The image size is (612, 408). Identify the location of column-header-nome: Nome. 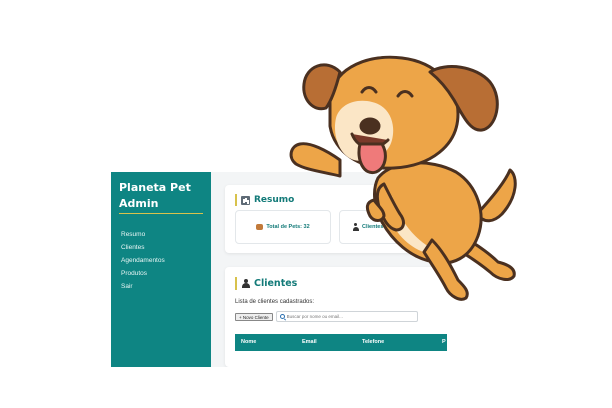
(249, 342).